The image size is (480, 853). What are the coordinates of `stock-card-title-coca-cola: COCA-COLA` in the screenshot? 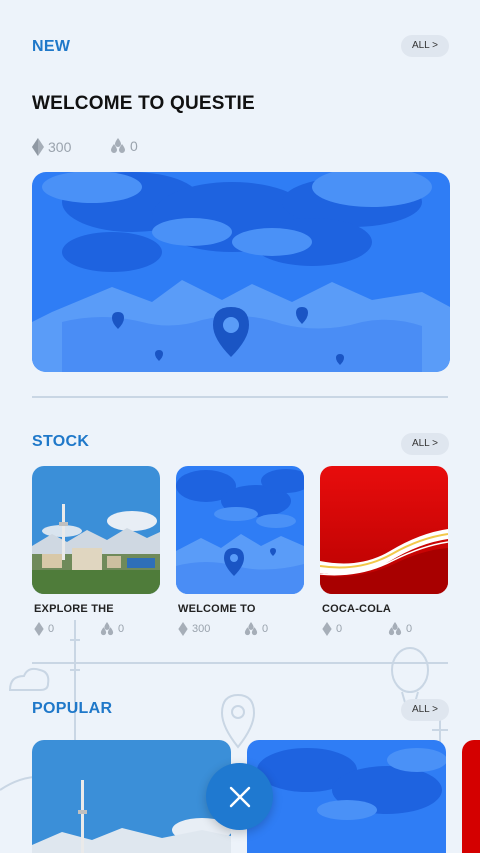 It's located at (357, 609).